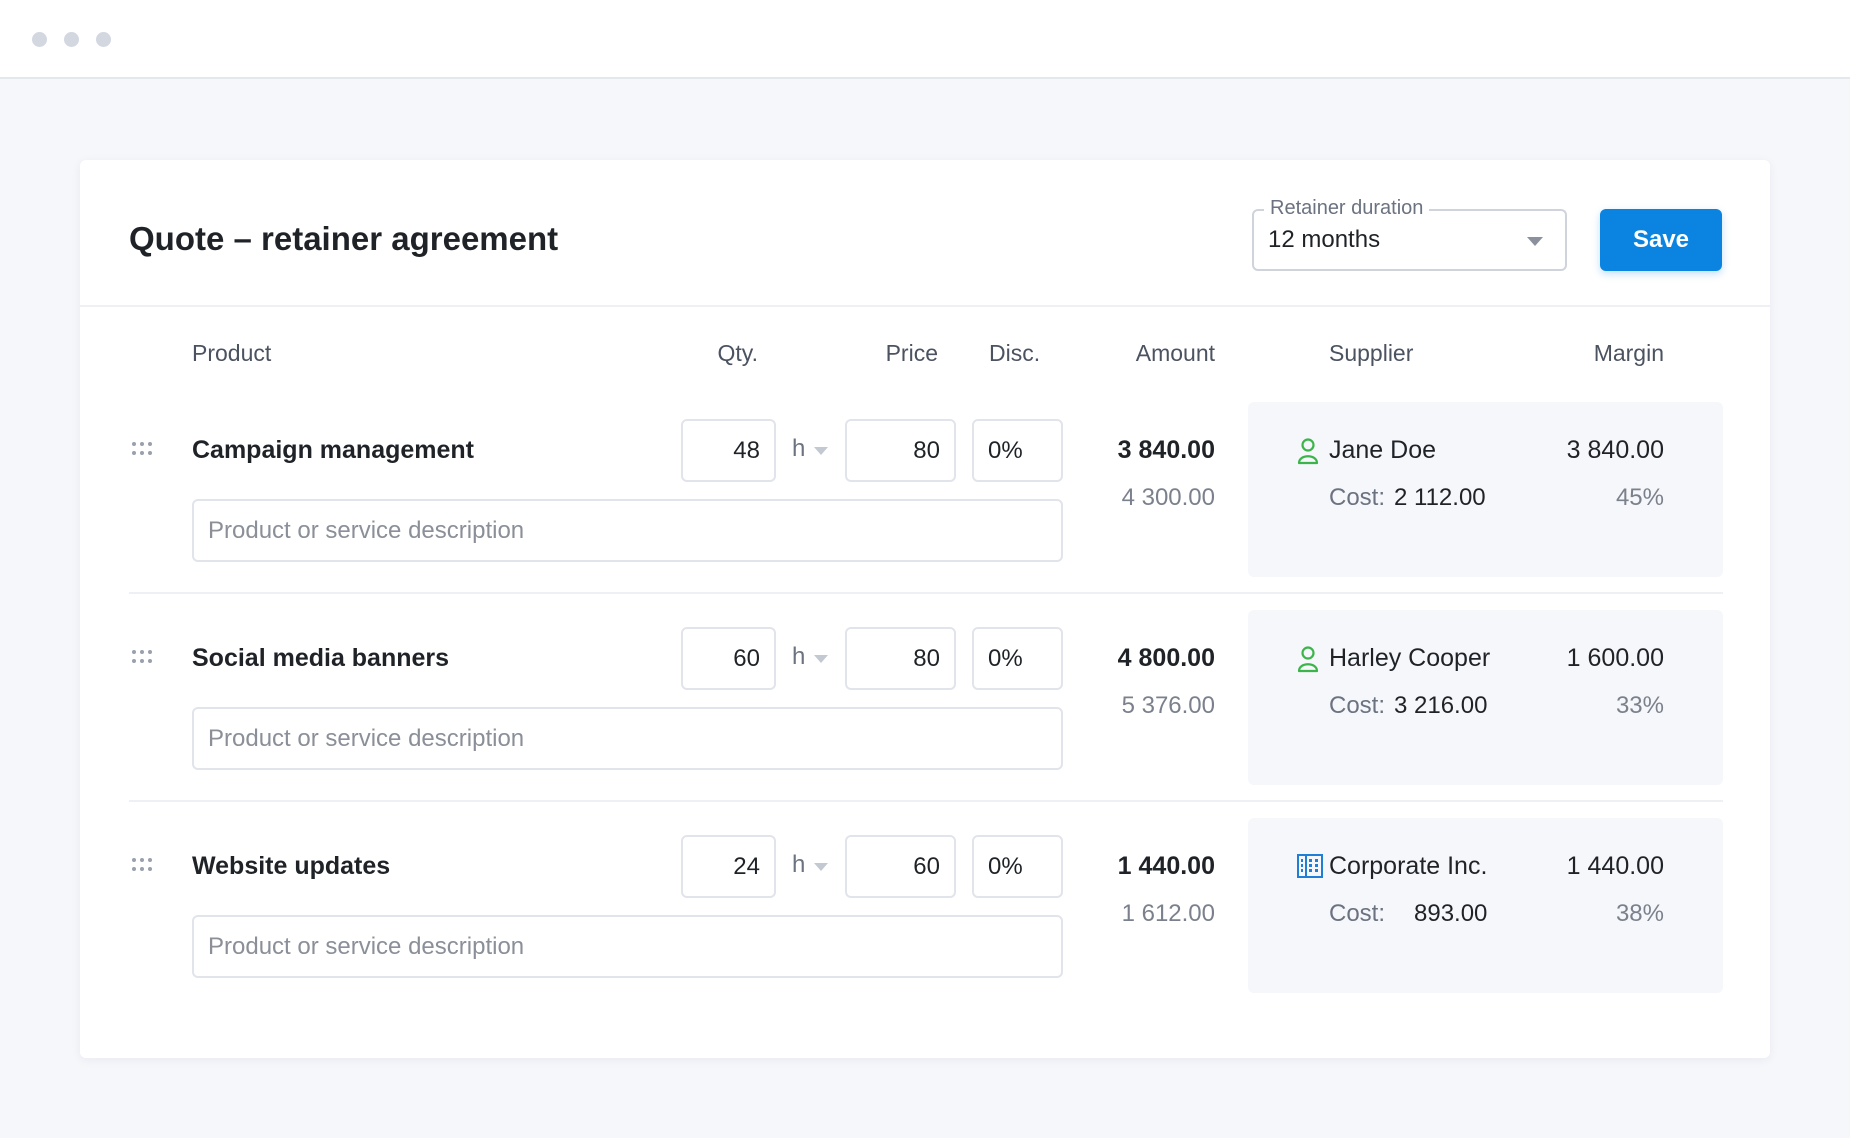 This screenshot has height=1138, width=1850. What do you see at coordinates (333, 450) in the screenshot?
I see `product-name: Campaign management` at bounding box center [333, 450].